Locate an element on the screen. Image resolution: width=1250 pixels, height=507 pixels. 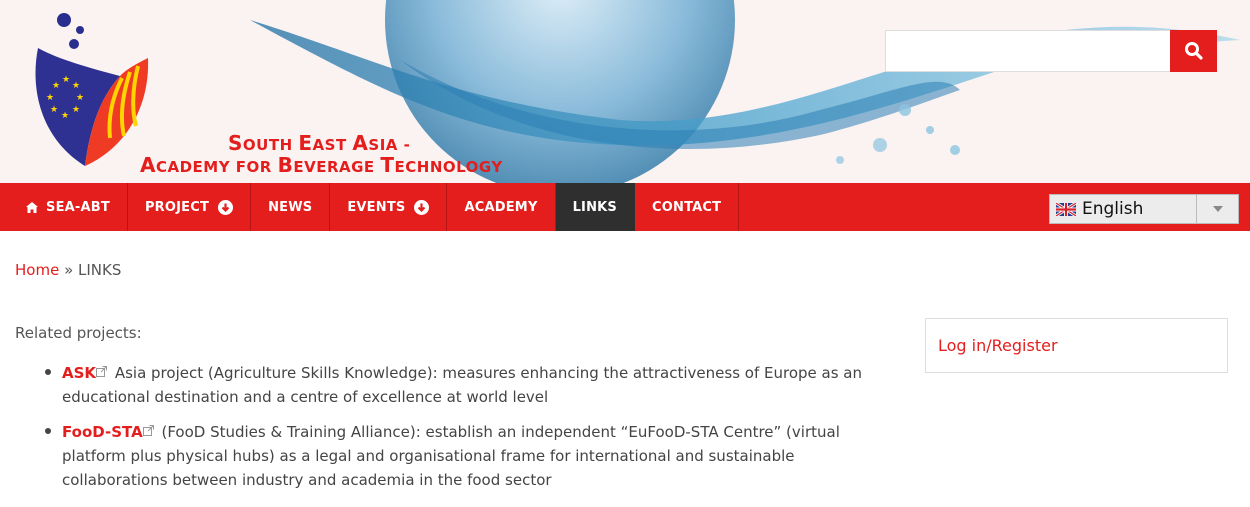
breadcrumb: Home » LINKS is located at coordinates (68, 270).